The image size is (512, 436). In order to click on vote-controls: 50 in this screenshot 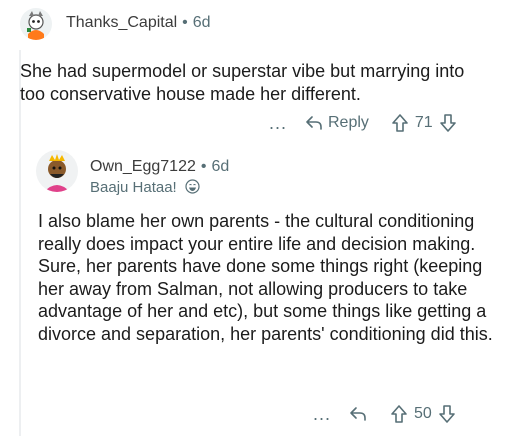, I will do `click(423, 414)`.